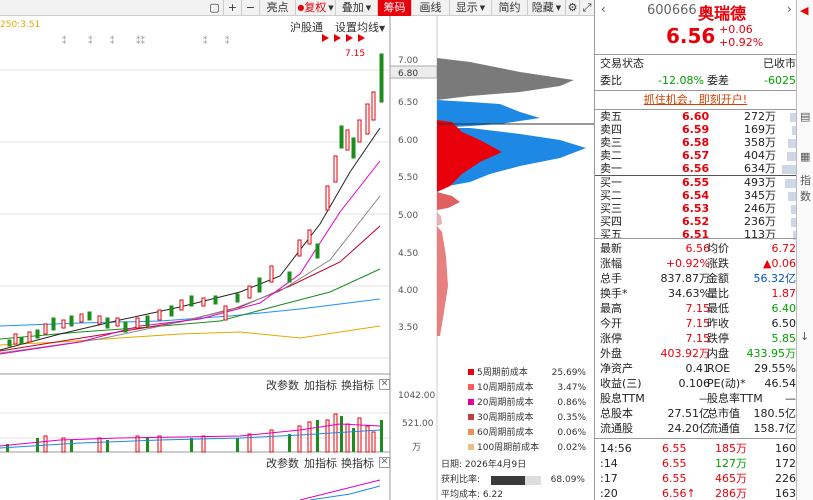 The height and width of the screenshot is (500, 813). I want to click on svg-text: 3.50, so click(408, 328).